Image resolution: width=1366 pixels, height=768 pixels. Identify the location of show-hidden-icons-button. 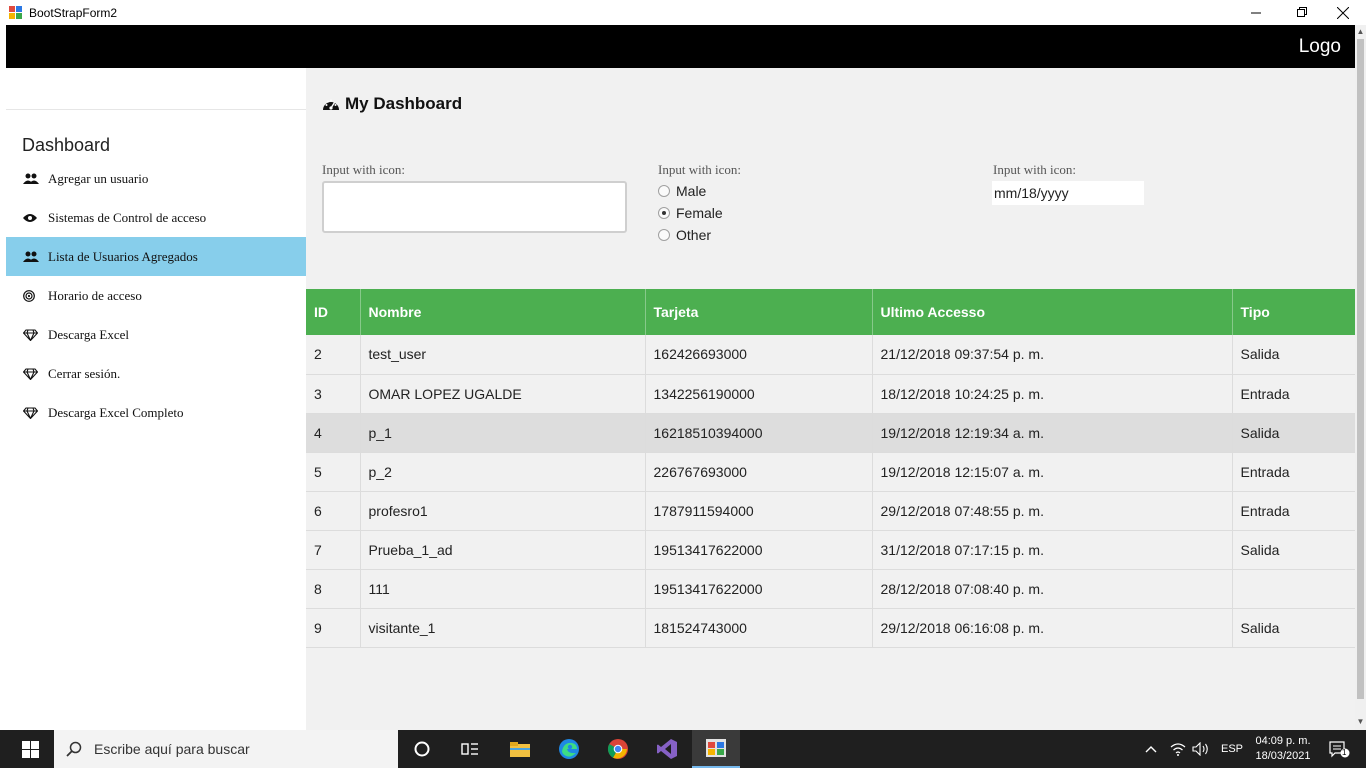
(1151, 749).